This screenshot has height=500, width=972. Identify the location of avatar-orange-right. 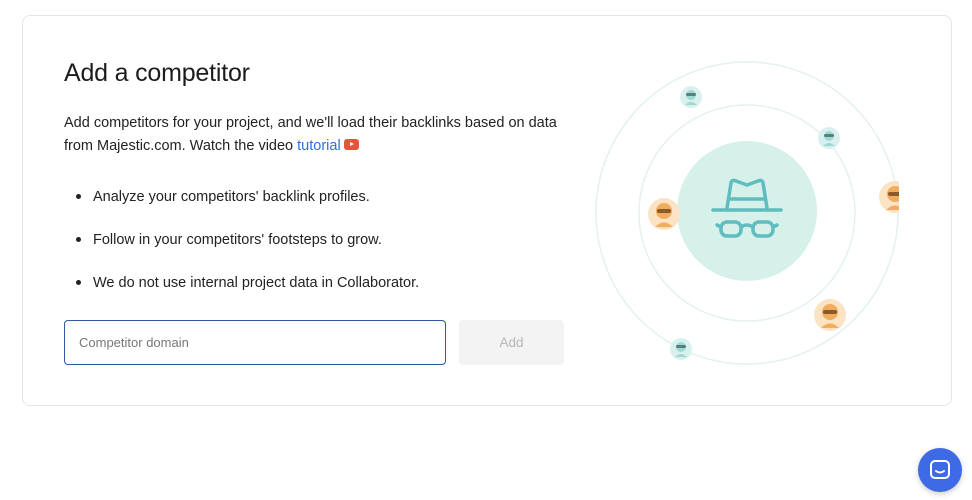
(889, 197).